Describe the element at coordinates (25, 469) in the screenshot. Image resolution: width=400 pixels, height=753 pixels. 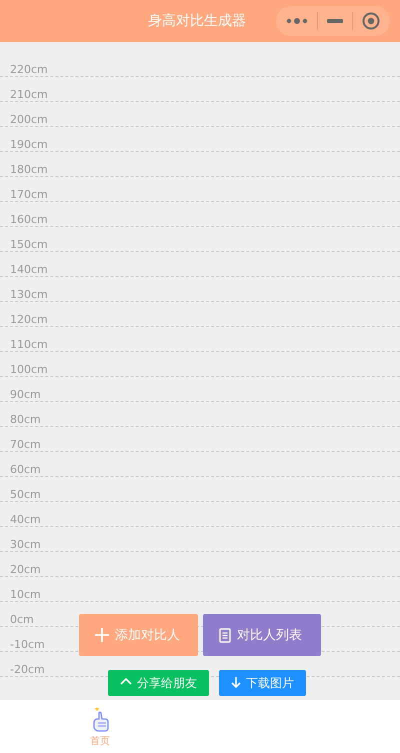
I see `ruler-label: 60cm` at that location.